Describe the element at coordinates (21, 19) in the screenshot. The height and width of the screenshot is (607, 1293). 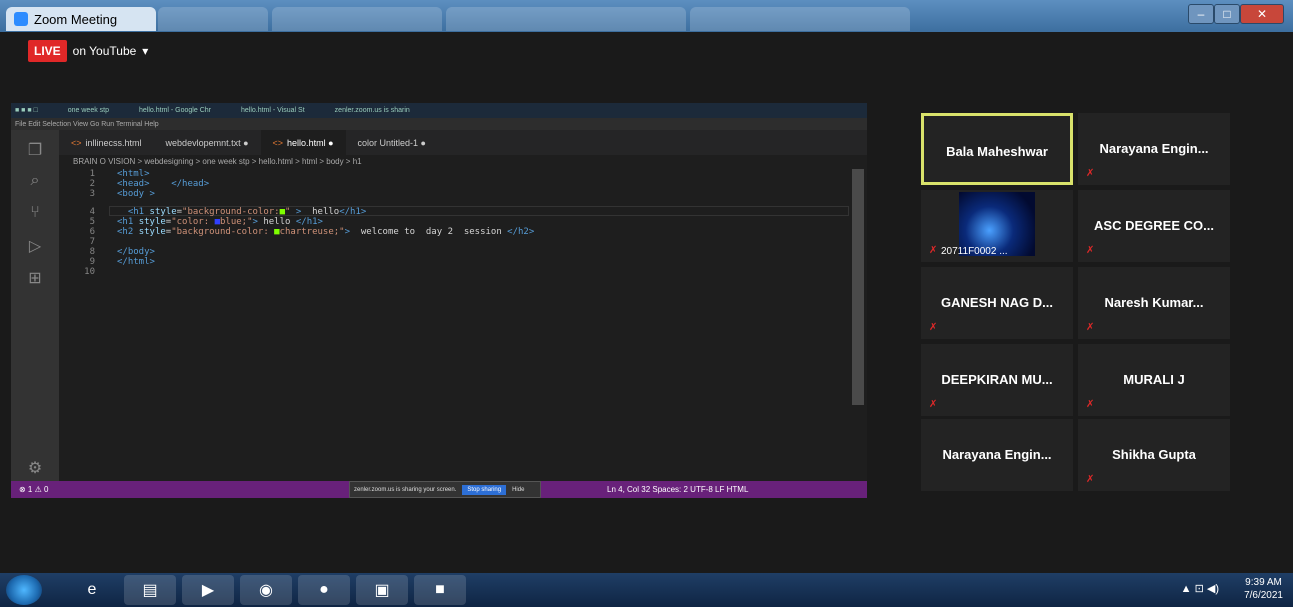
I see `zoom-icon` at that location.